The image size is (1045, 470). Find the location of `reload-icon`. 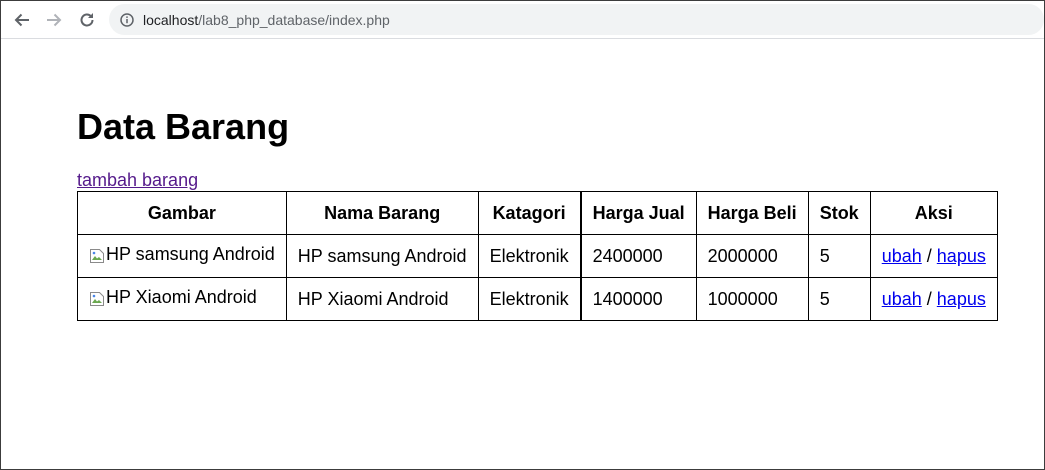

reload-icon is located at coordinates (87, 20).